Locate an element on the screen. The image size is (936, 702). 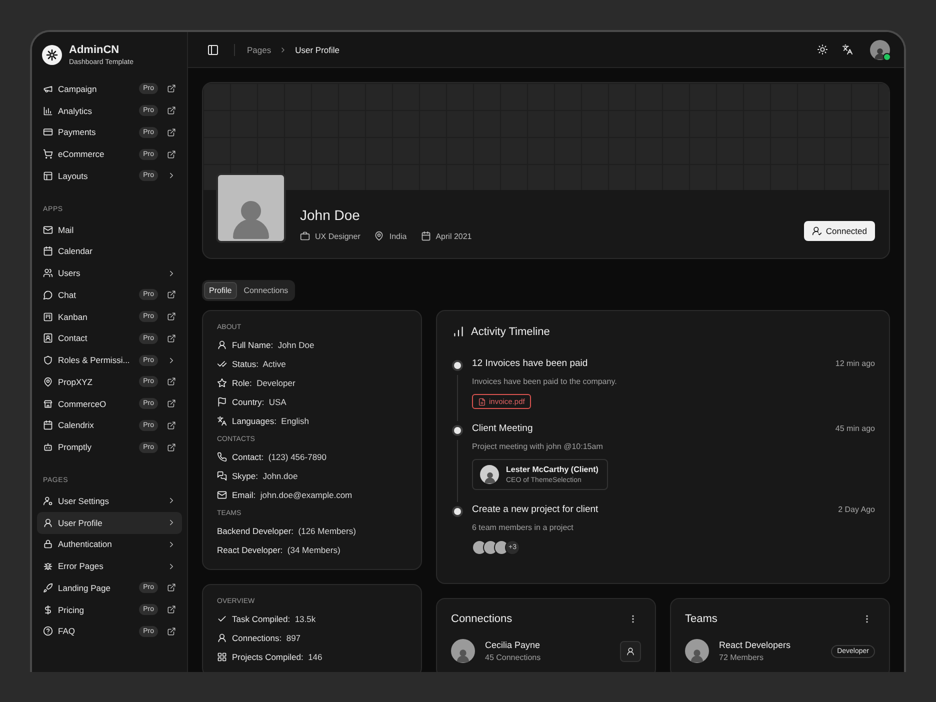
tab: Connections is located at coordinates (266, 290).